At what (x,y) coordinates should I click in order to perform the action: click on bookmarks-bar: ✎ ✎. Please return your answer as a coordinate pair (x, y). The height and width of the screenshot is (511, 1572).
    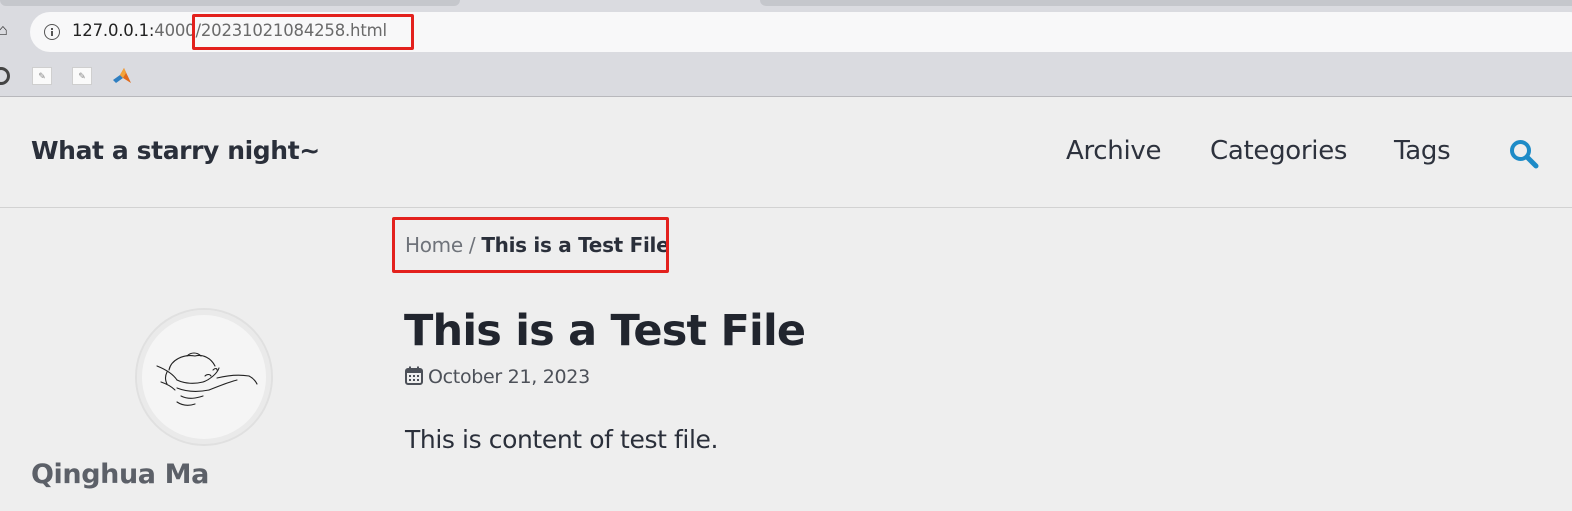
    Looking at the image, I should click on (786, 77).